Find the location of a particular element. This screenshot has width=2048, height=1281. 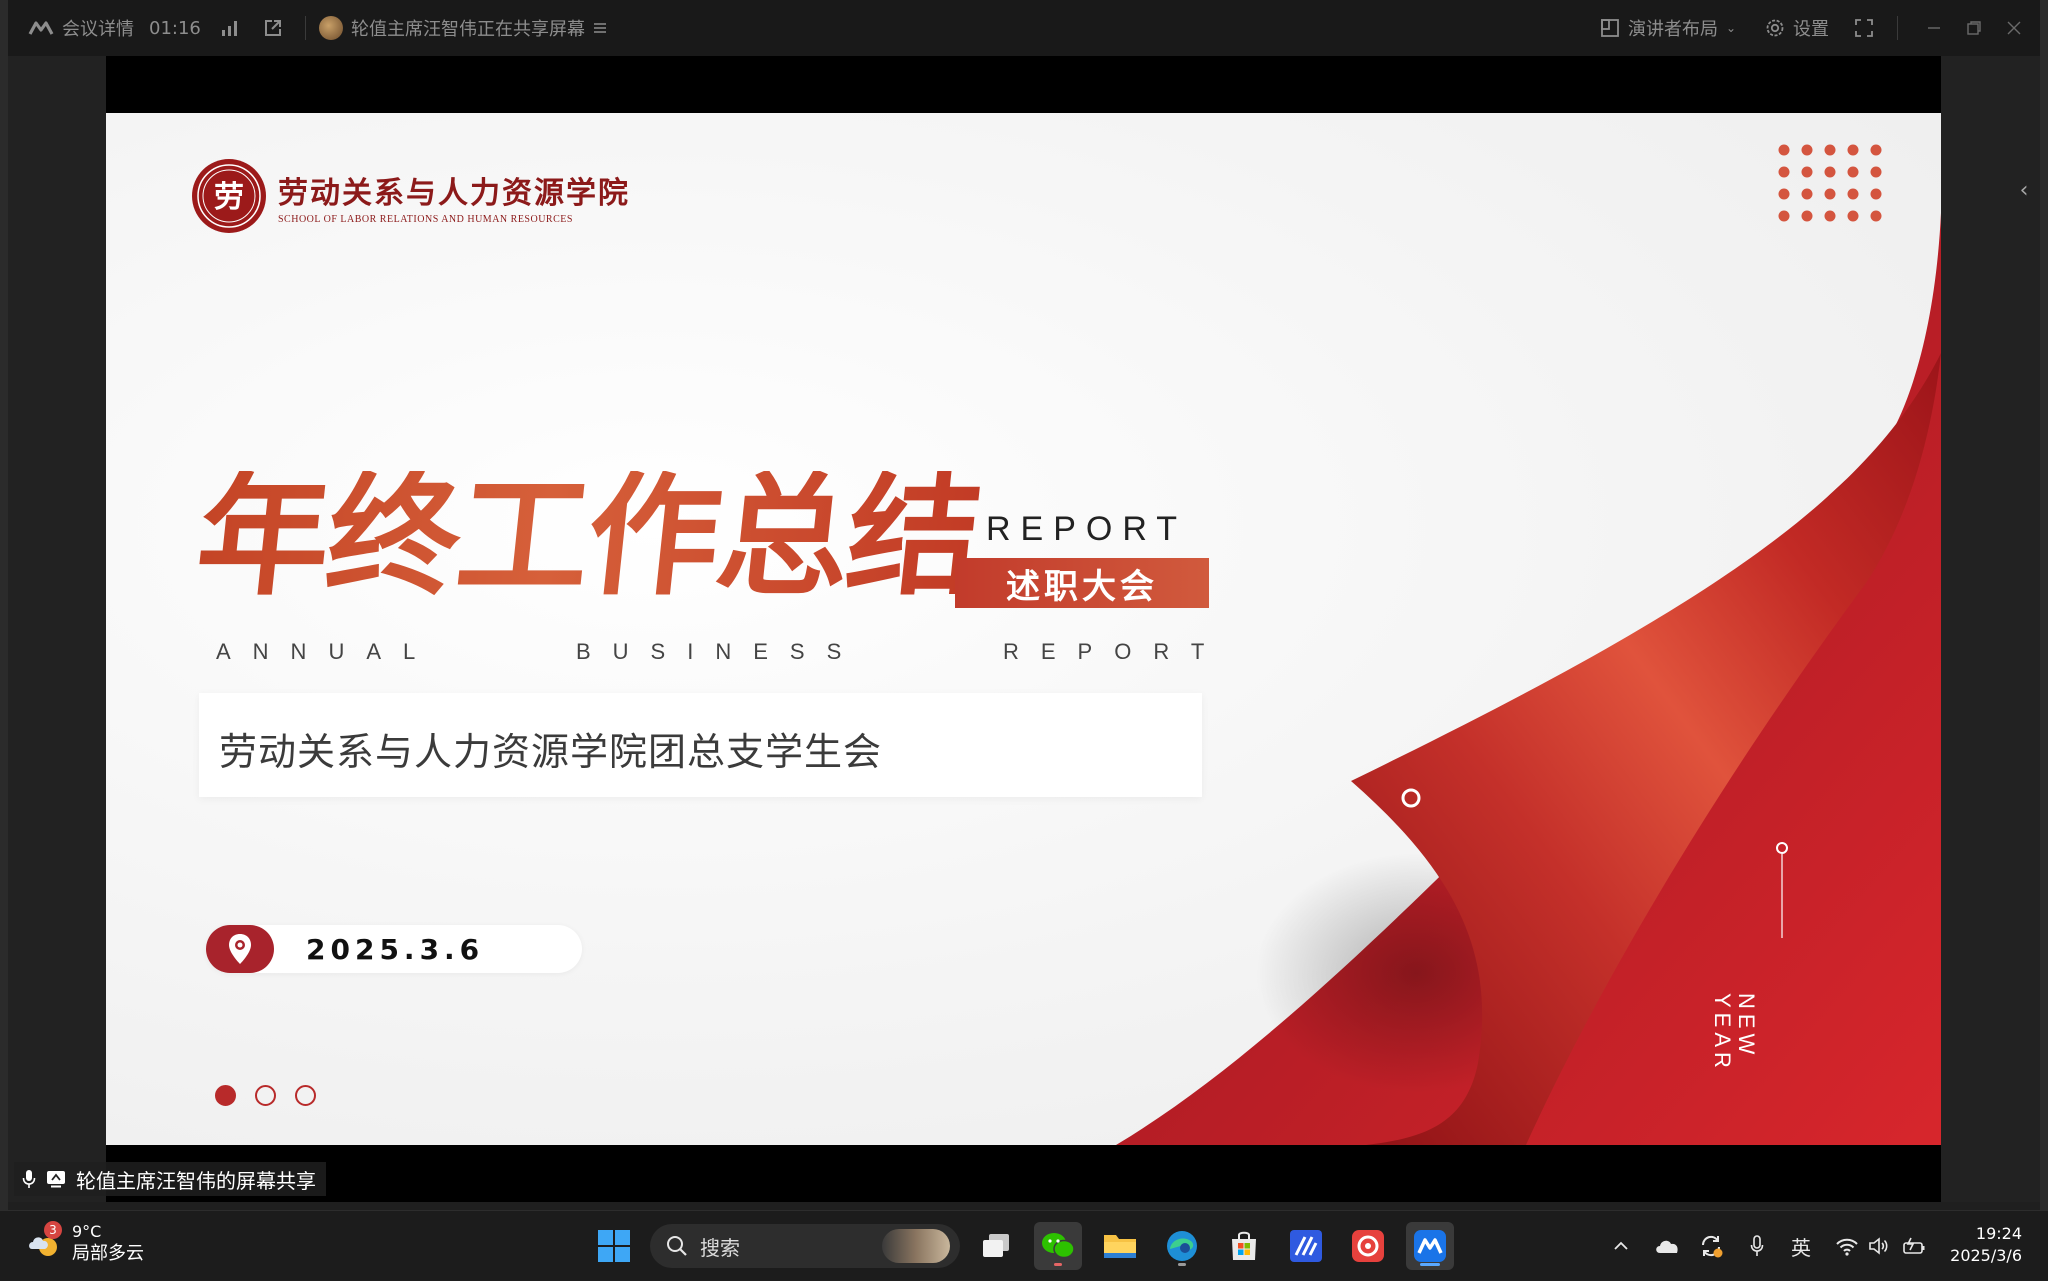

red-app-icon is located at coordinates (1368, 1246).